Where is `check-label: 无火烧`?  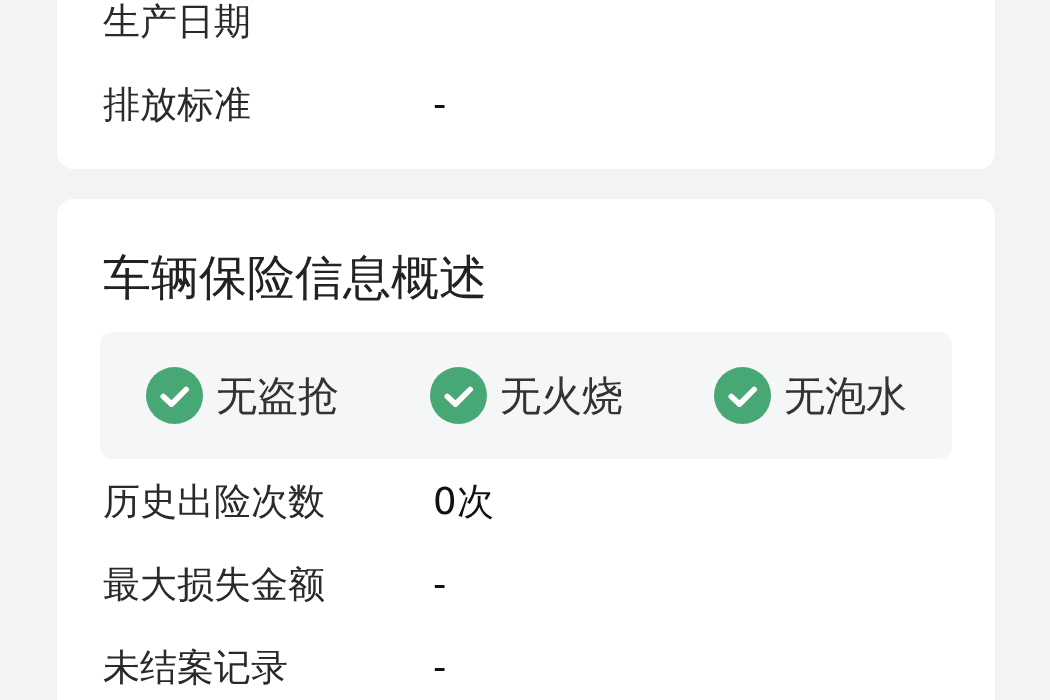 check-label: 无火烧 is located at coordinates (561, 395).